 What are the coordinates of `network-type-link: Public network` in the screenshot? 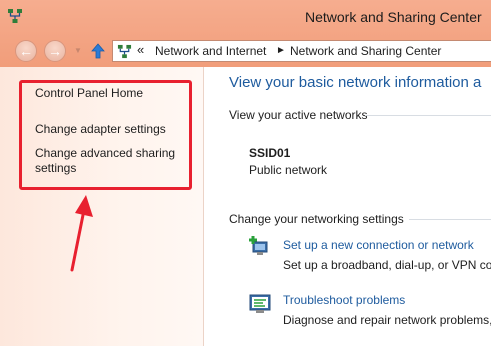 It's located at (288, 170).